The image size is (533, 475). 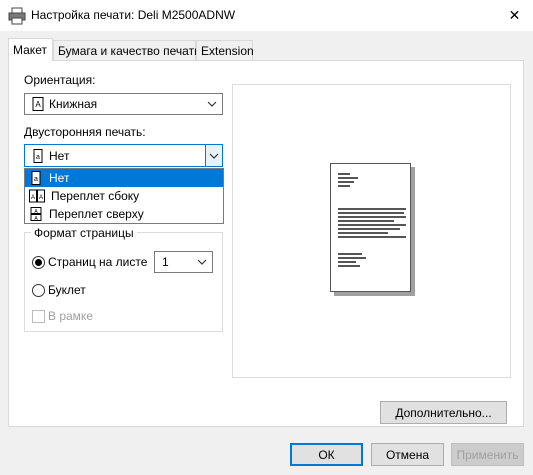 What do you see at coordinates (37, 196) in the screenshot?
I see `side-binding-icon: A A` at bounding box center [37, 196].